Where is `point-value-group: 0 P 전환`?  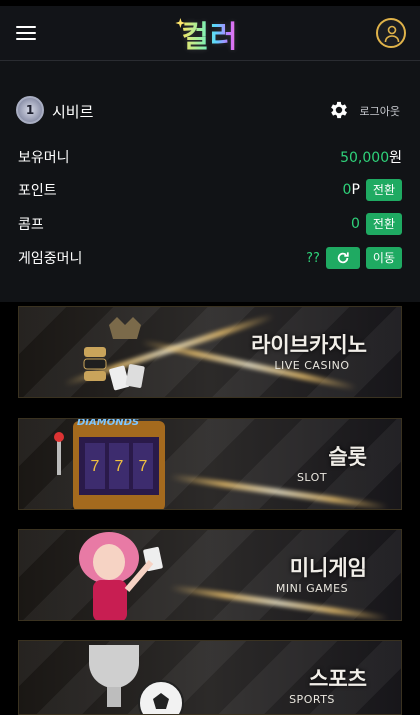 point-value-group: 0 P 전환 is located at coordinates (372, 190).